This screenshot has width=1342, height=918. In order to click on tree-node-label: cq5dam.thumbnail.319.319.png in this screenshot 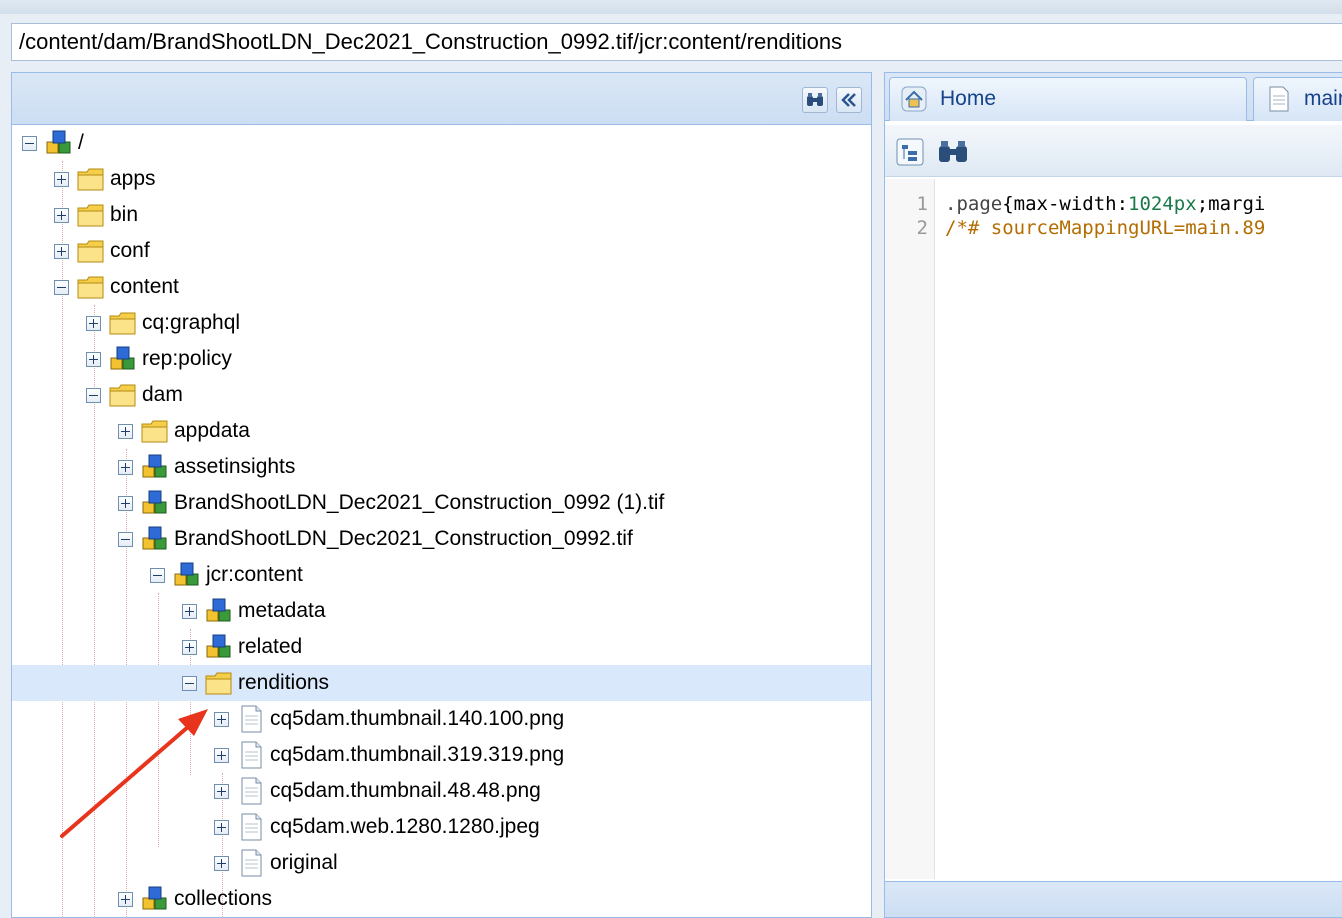, I will do `click(417, 754)`.